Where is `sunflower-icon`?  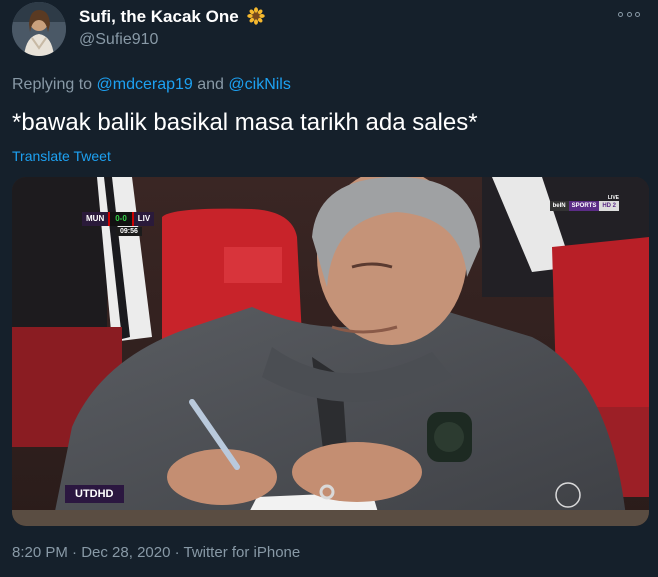 sunflower-icon is located at coordinates (256, 16).